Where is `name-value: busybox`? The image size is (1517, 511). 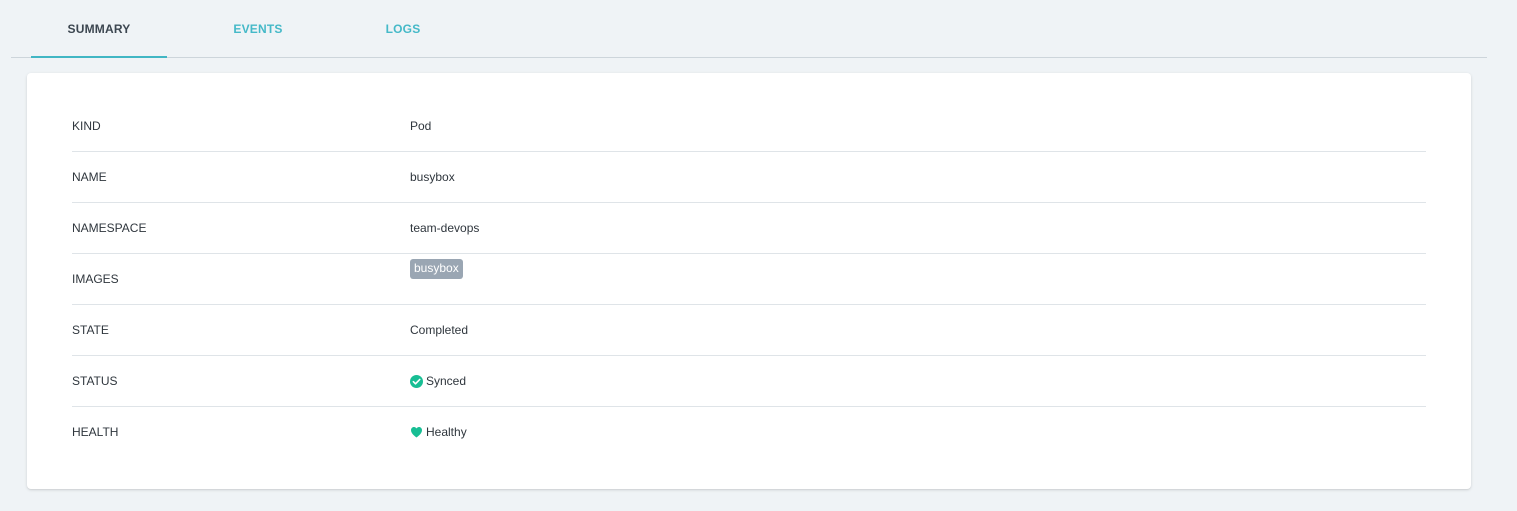
name-value: busybox is located at coordinates (432, 177).